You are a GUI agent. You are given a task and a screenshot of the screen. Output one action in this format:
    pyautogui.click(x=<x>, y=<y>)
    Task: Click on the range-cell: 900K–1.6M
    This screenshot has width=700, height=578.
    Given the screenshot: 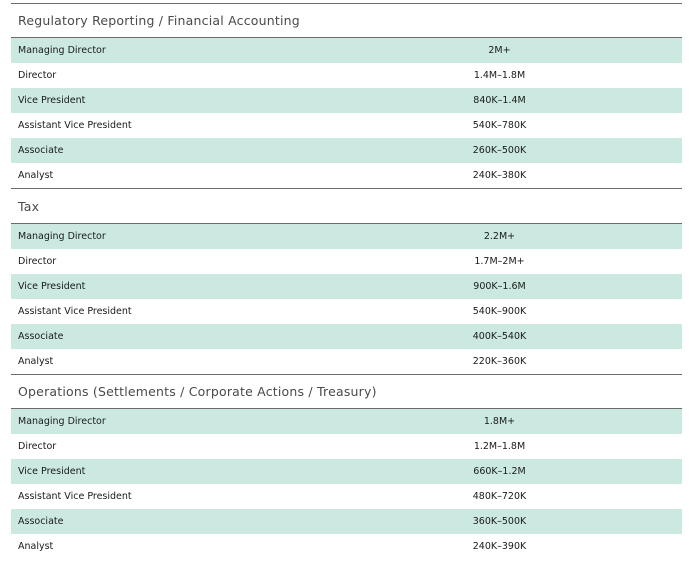 What is the action you would take?
    pyautogui.click(x=499, y=286)
    